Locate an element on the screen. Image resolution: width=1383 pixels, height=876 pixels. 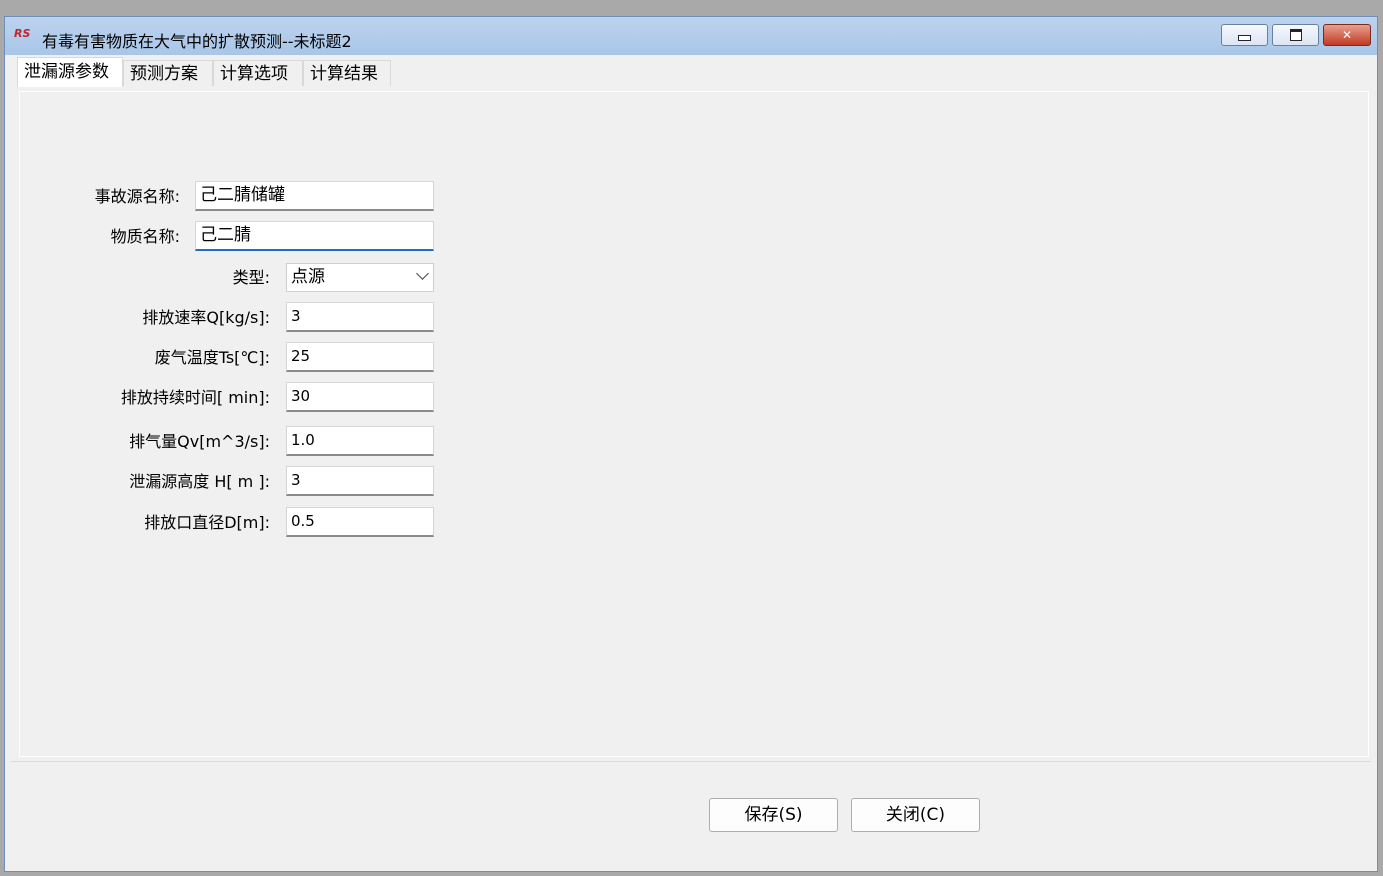
source-name-input: 己二腈储罐 is located at coordinates (314, 196).